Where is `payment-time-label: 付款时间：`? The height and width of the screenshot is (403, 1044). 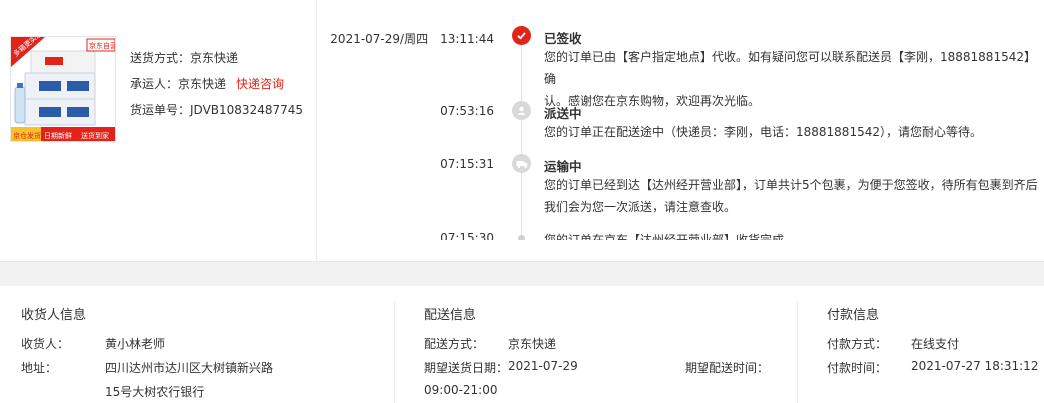 payment-time-label: 付款时间： is located at coordinates (857, 368).